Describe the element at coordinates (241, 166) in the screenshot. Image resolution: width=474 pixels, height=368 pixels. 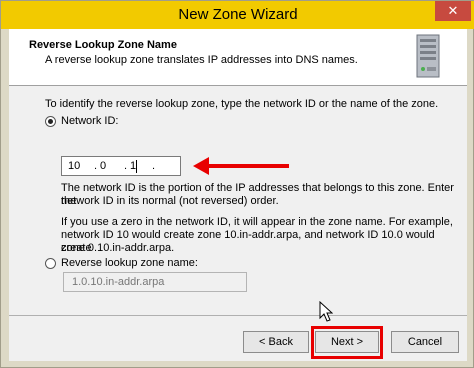
I see `red-arrow-annotation` at that location.